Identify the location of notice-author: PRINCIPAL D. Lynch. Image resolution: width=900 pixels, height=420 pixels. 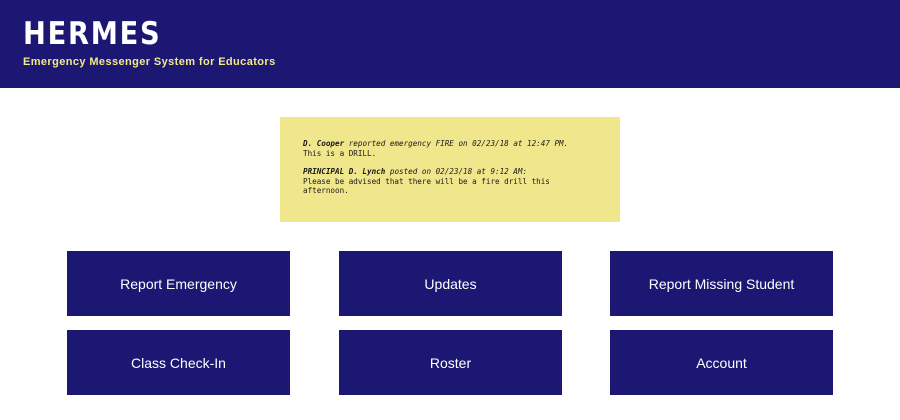
(344, 171).